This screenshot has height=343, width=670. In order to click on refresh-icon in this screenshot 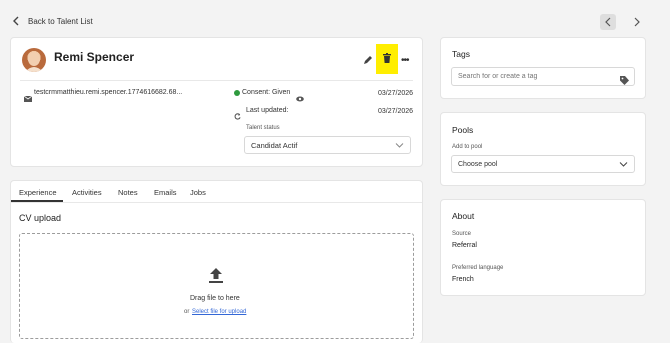, I will do `click(237, 116)`.